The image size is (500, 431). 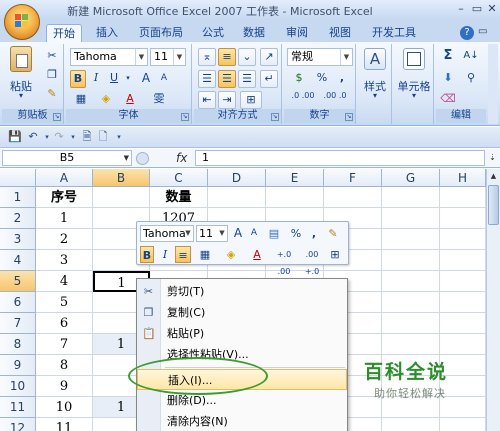 I want to click on column-header-c: C, so click(x=179, y=178).